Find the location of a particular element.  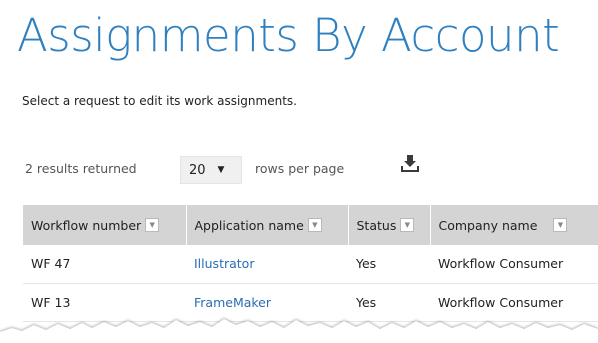

download-icon is located at coordinates (410, 163).